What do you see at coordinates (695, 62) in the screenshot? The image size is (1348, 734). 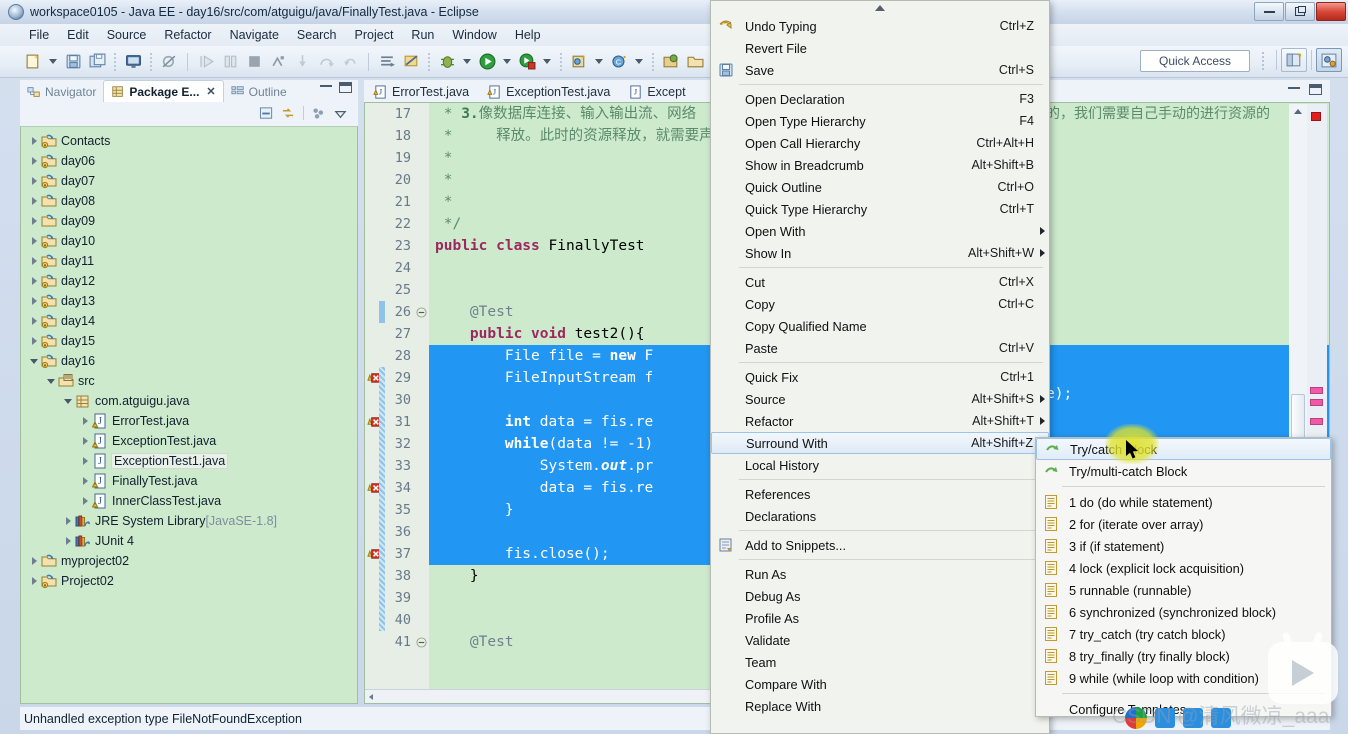 I see `open-folder-icon` at bounding box center [695, 62].